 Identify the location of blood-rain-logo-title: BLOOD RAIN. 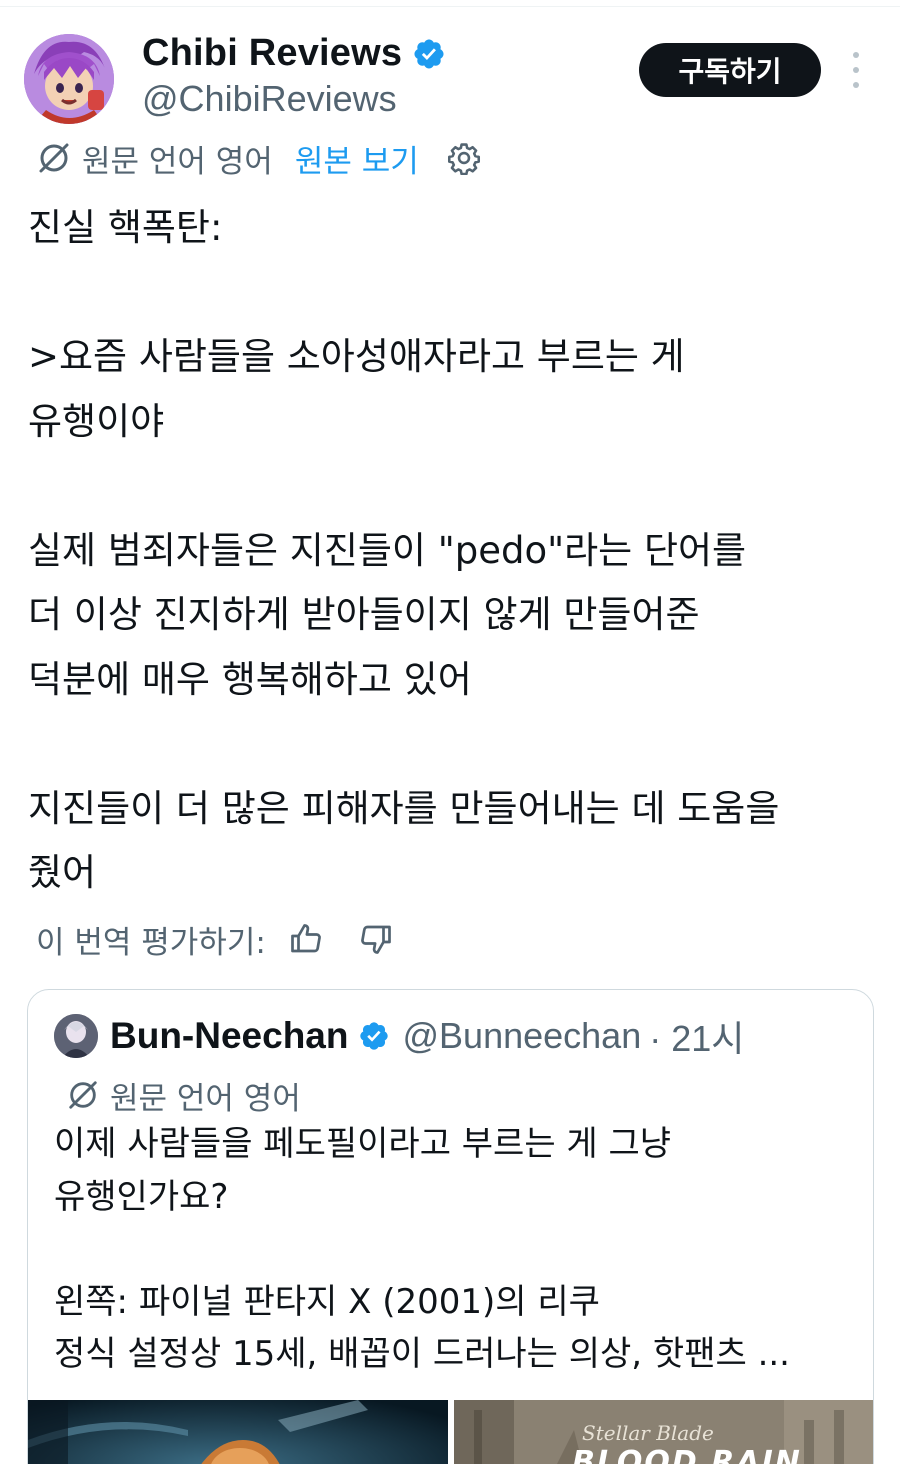
(687, 1454).